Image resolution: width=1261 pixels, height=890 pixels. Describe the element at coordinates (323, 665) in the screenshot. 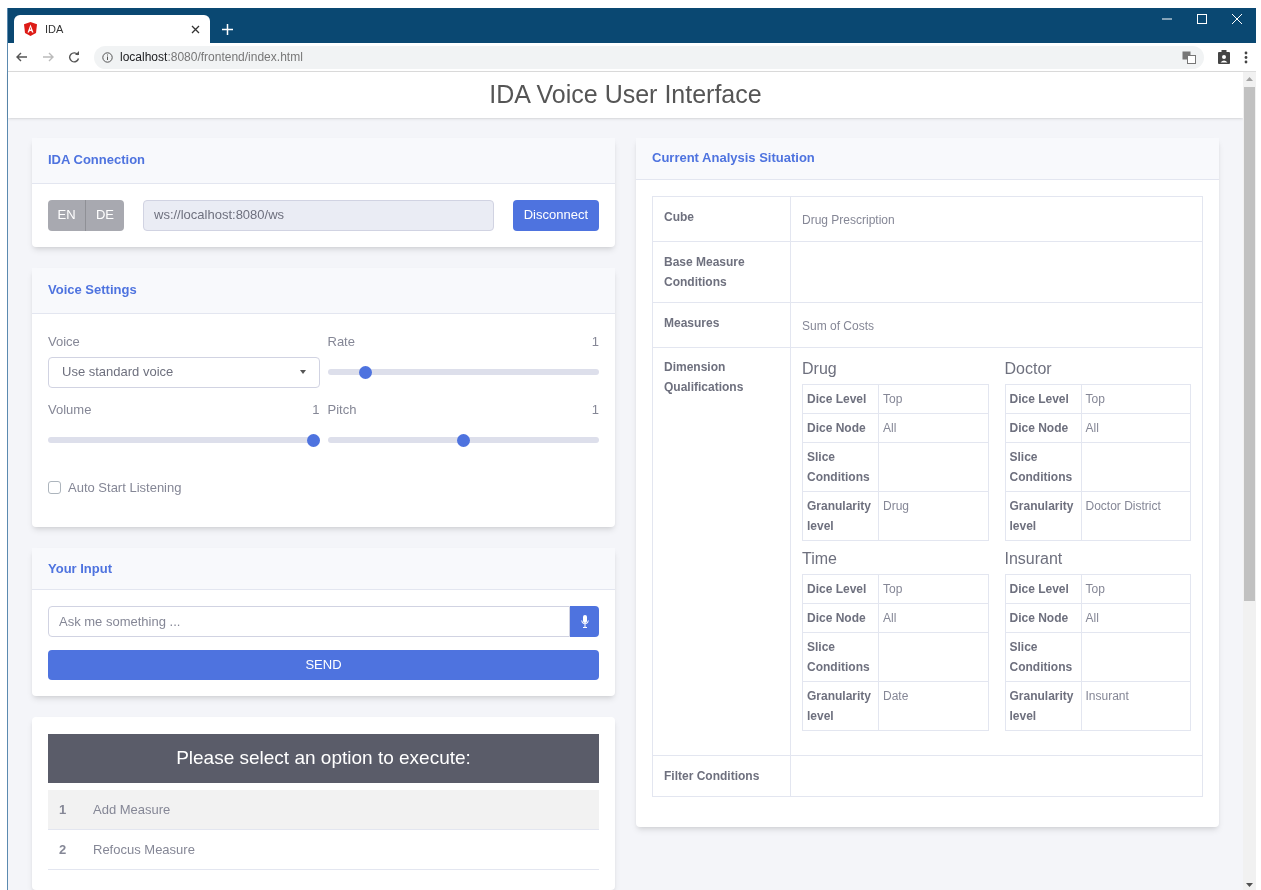

I see `send-button: SEND` at that location.